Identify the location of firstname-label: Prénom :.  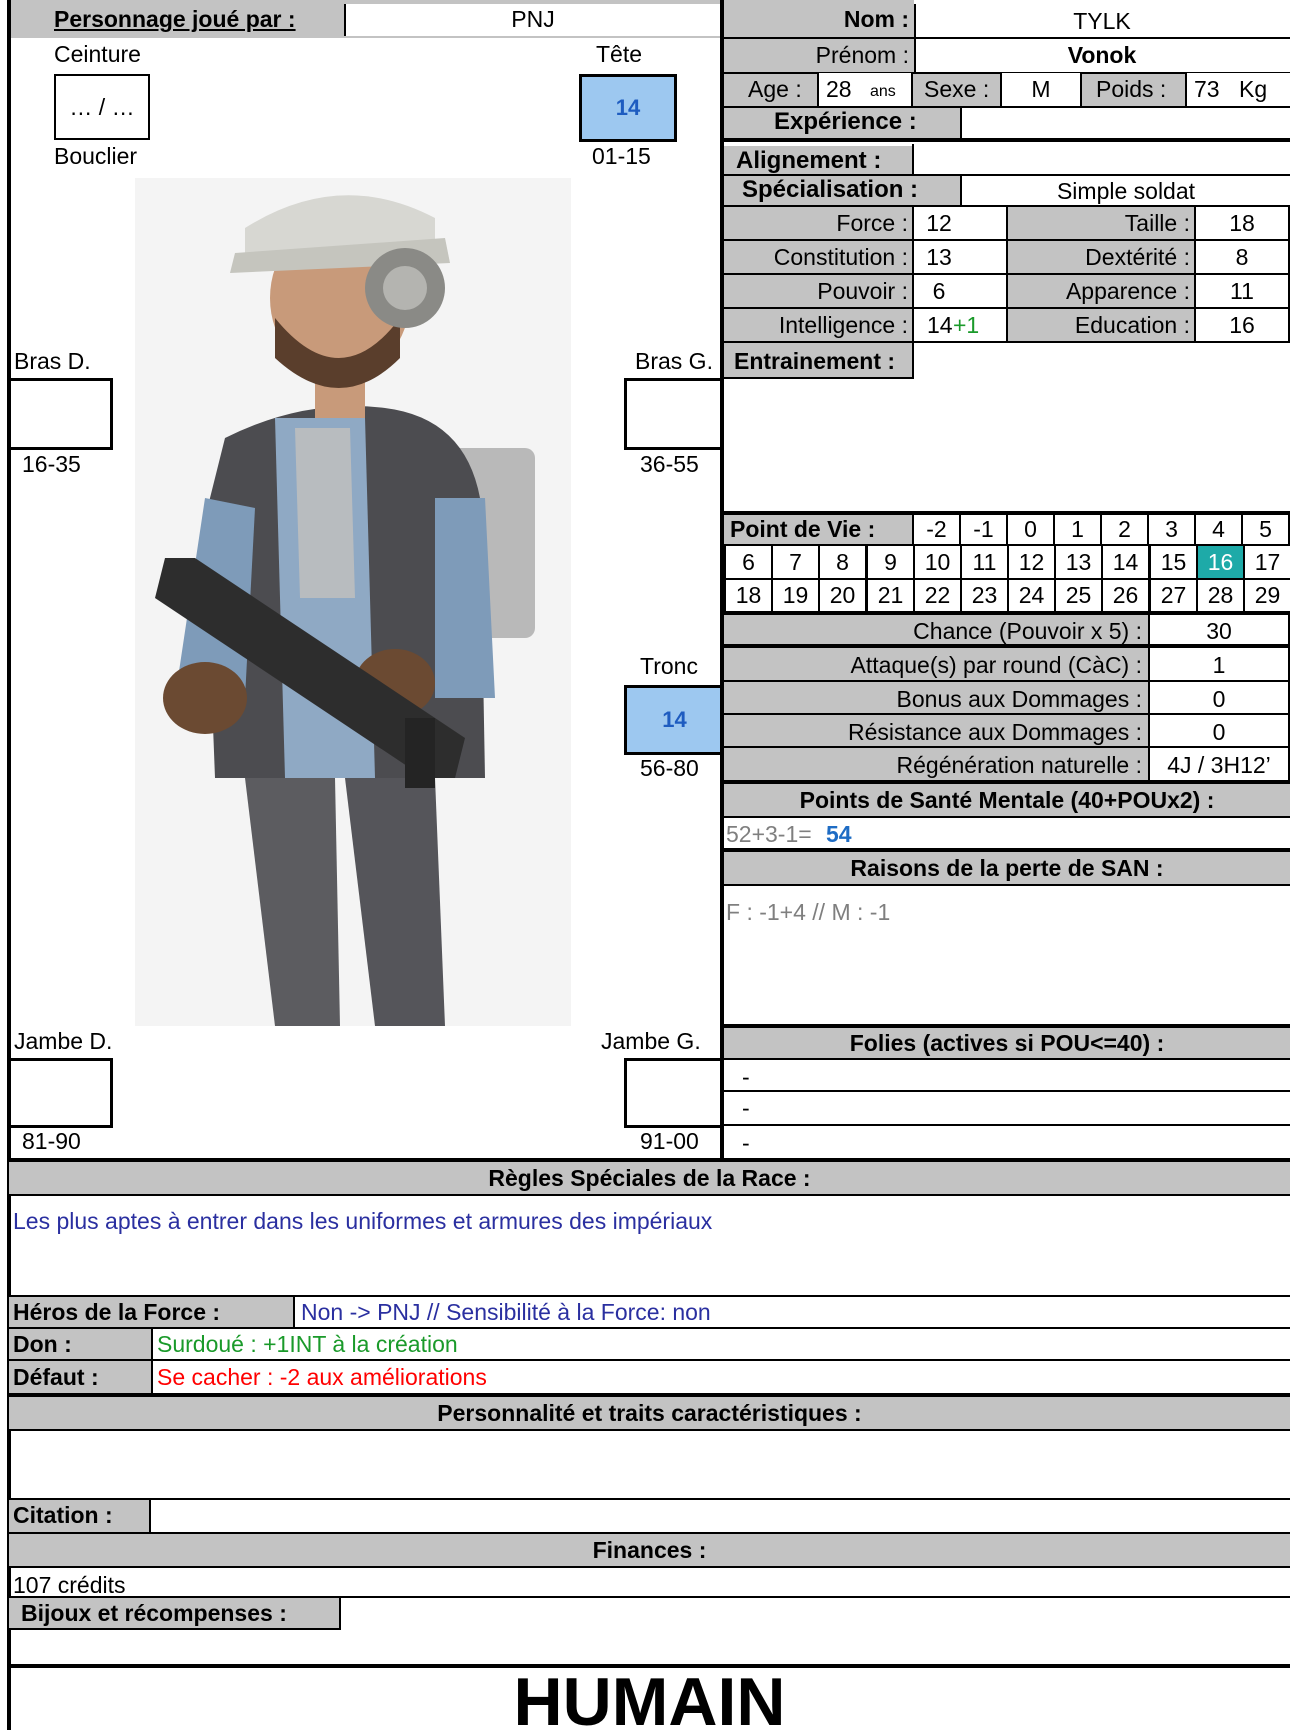
(862, 55).